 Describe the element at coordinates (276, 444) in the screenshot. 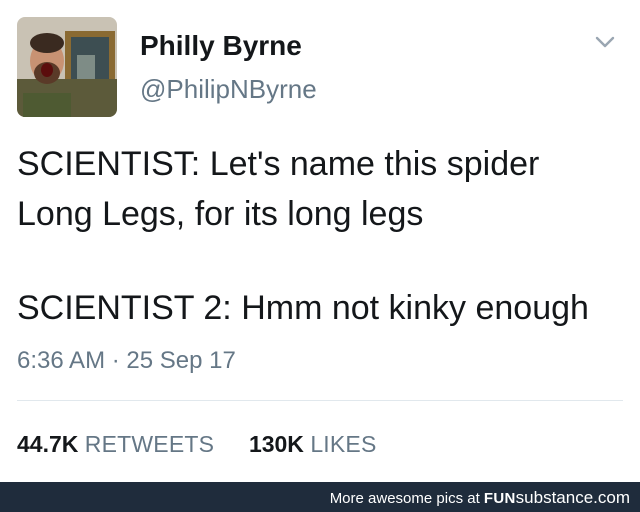

I see `likes-count: 130K` at that location.